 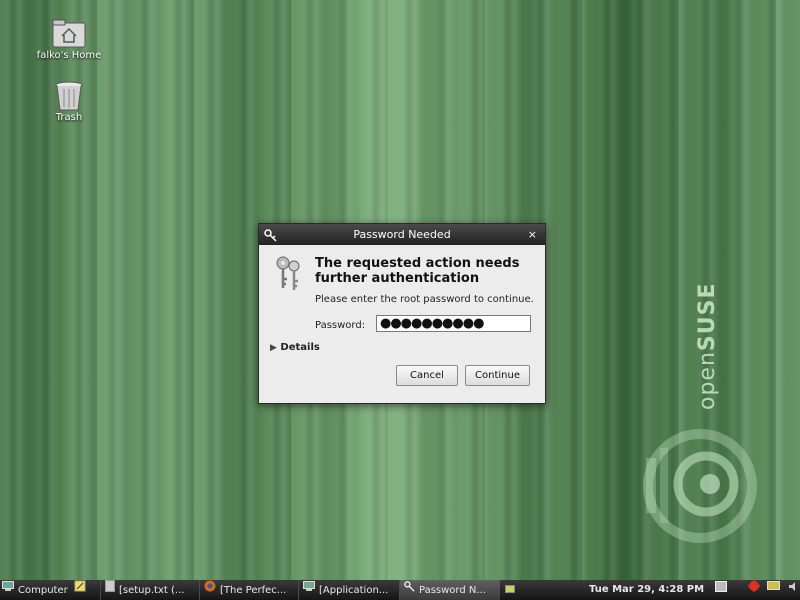 I want to click on trash-shortcut: Trash, so click(x=69, y=101).